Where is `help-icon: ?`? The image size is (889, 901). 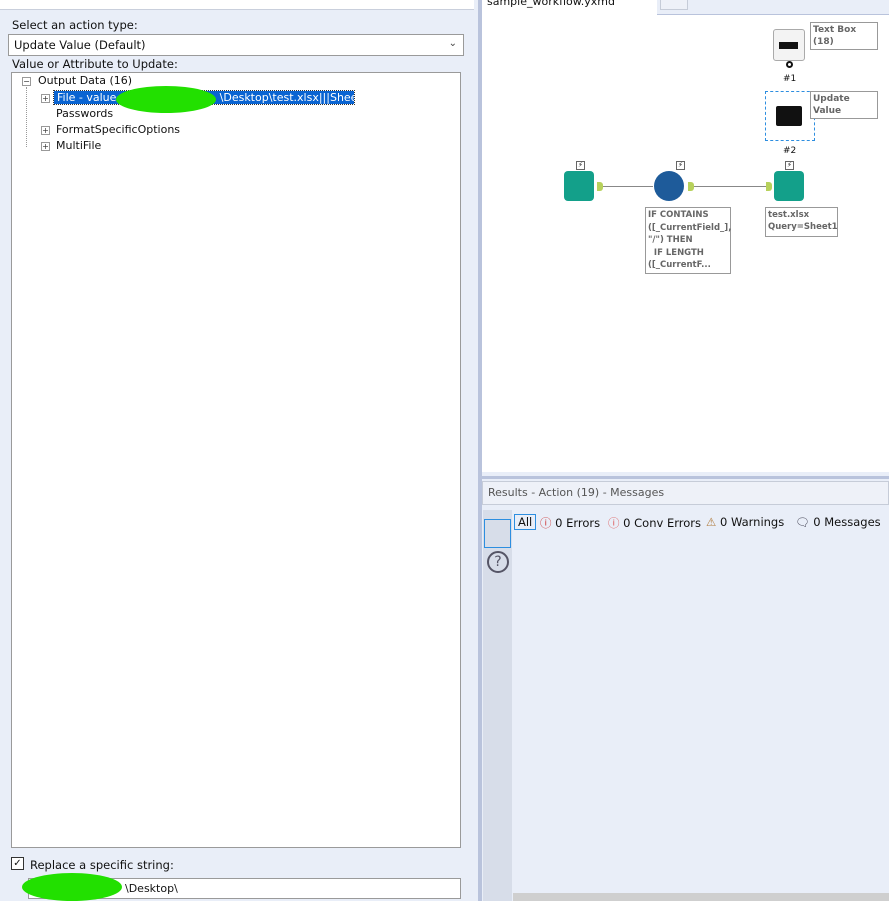 help-icon: ? is located at coordinates (498, 562).